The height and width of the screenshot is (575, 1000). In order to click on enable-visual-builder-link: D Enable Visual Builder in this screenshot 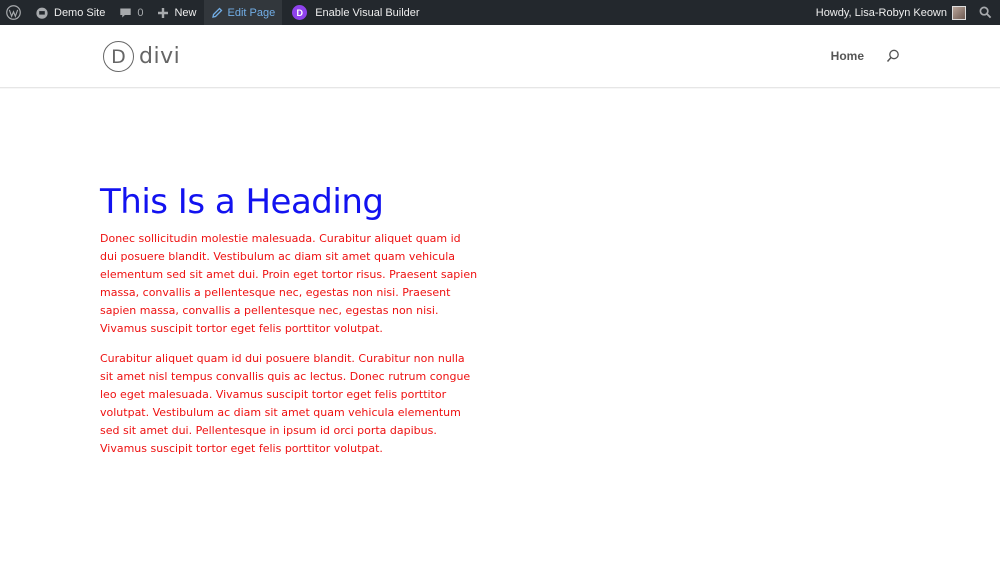, I will do `click(354, 12)`.